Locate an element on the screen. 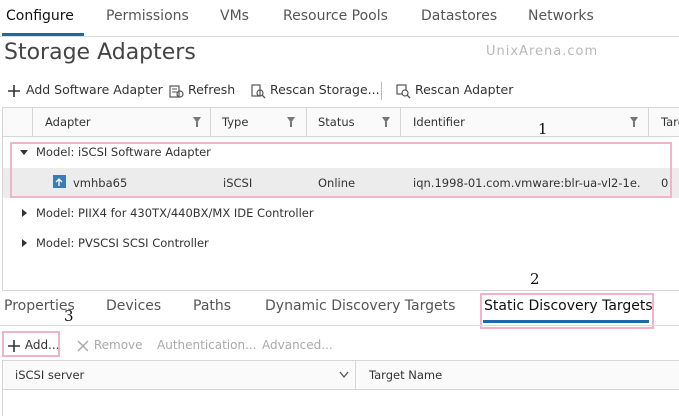  refresh-icon is located at coordinates (176, 91).